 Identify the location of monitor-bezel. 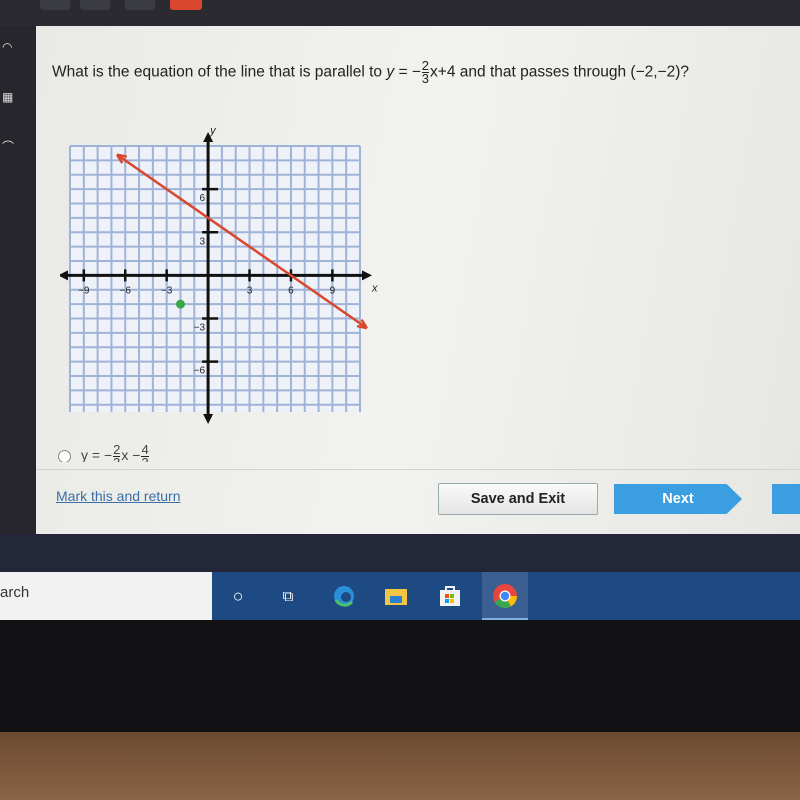
(400, 676).